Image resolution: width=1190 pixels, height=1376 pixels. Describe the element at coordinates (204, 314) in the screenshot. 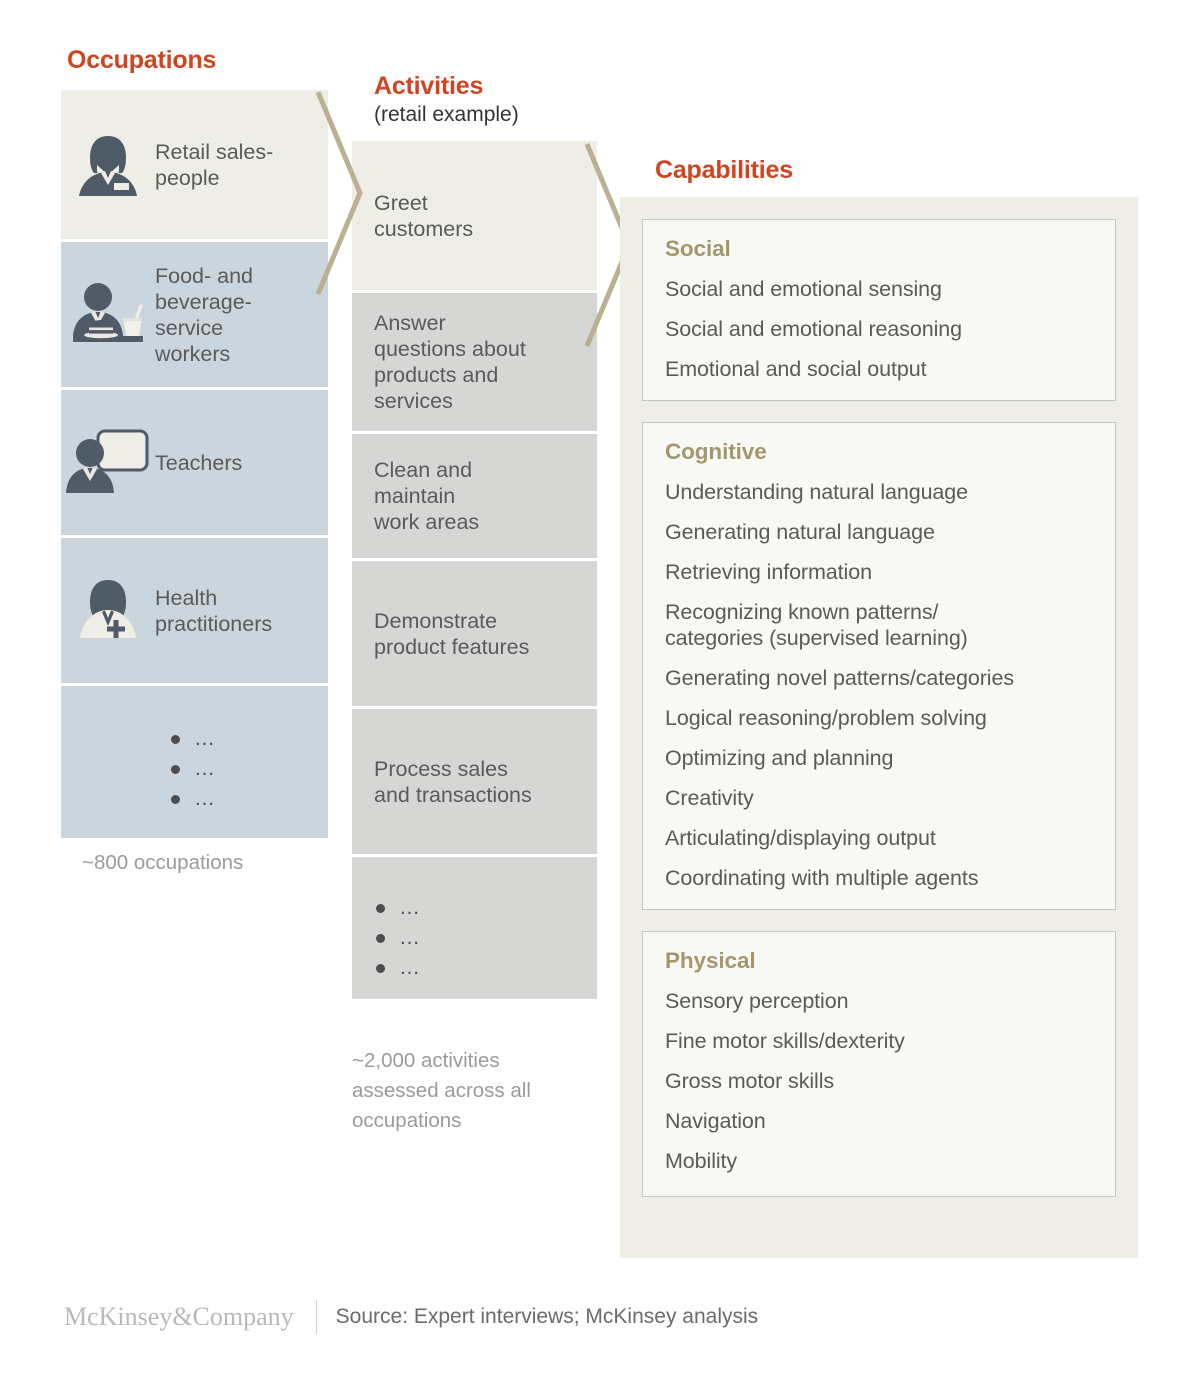

I see `occupation-label: Food- and beverage- service workers` at that location.